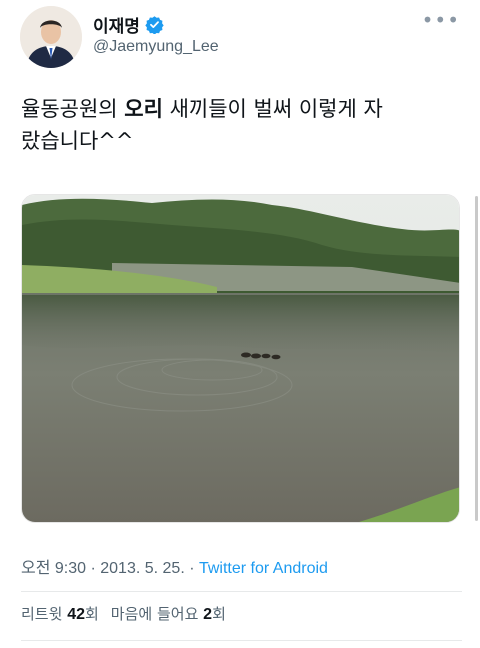 The image size is (480, 648). Describe the element at coordinates (51, 37) in the screenshot. I see `avatar` at that location.